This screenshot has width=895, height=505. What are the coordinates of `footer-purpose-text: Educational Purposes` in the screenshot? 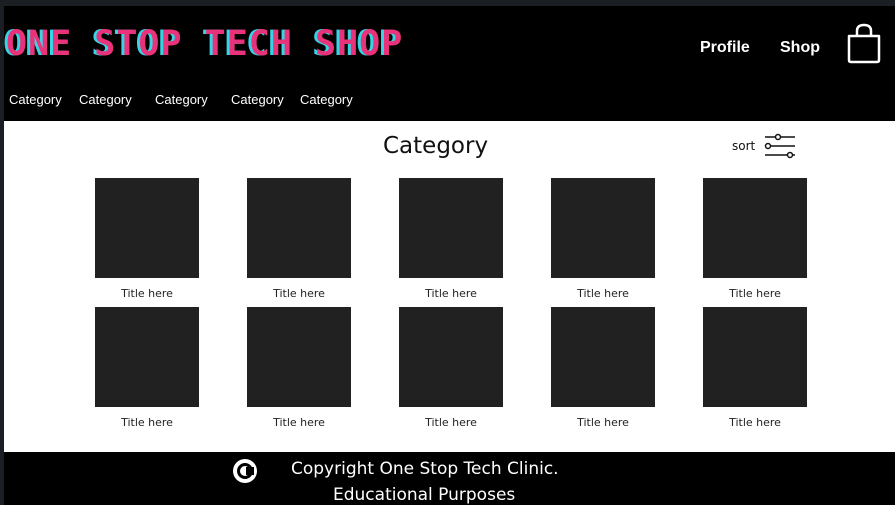 It's located at (424, 495).